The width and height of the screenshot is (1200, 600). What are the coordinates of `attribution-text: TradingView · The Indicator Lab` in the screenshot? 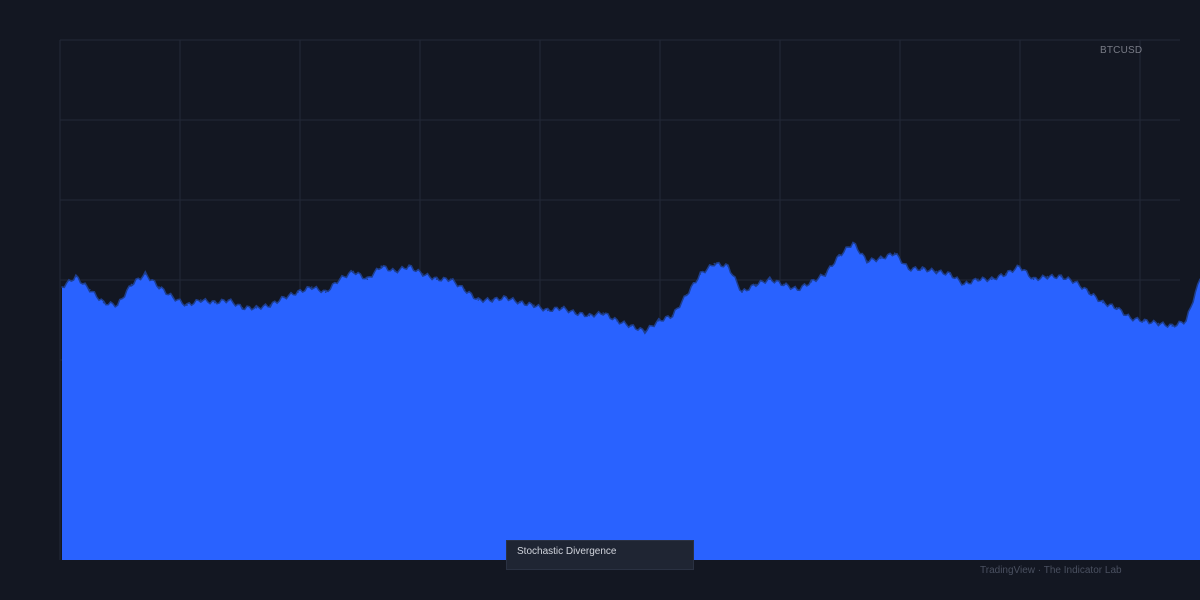 It's located at (1051, 570).